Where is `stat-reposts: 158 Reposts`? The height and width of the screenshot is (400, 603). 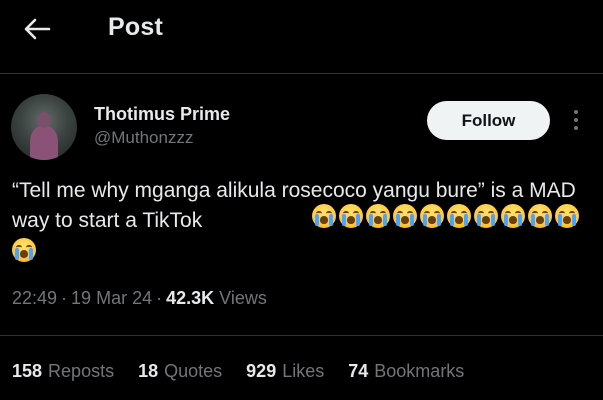 stat-reposts: 158 Reposts is located at coordinates (63, 371).